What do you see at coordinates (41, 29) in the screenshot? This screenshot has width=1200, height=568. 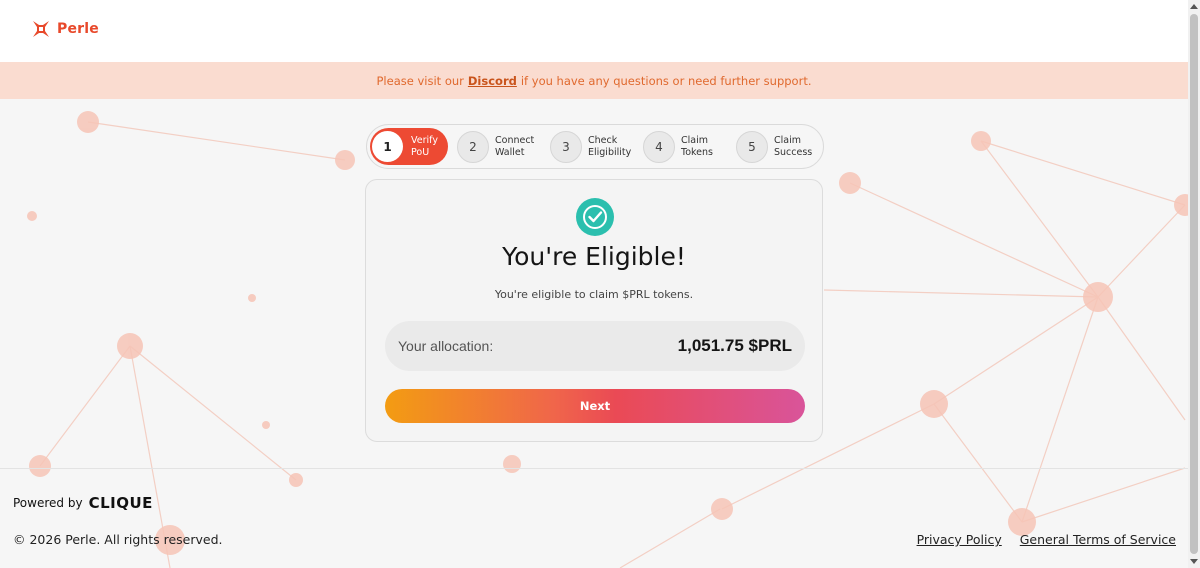 I see `perle-logo-icon` at bounding box center [41, 29].